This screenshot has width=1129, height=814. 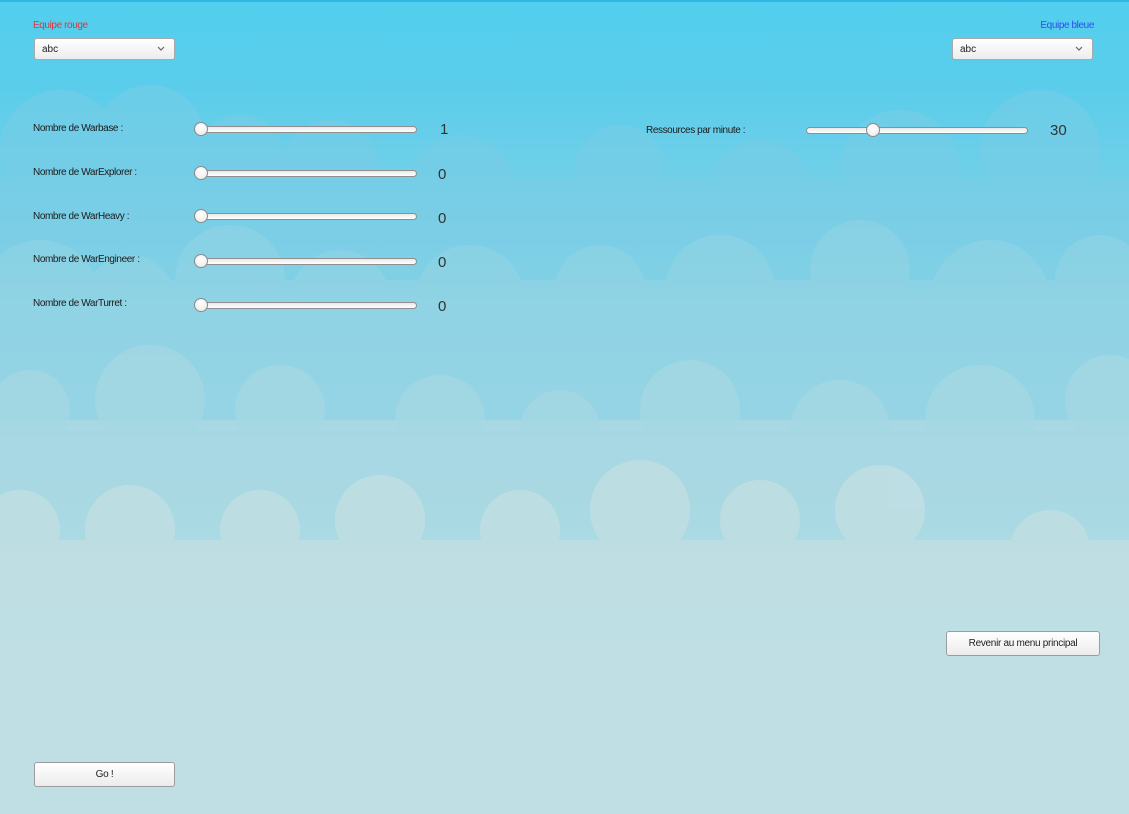 What do you see at coordinates (78, 128) in the screenshot?
I see `warbase-label: Nombre de Warbase :` at bounding box center [78, 128].